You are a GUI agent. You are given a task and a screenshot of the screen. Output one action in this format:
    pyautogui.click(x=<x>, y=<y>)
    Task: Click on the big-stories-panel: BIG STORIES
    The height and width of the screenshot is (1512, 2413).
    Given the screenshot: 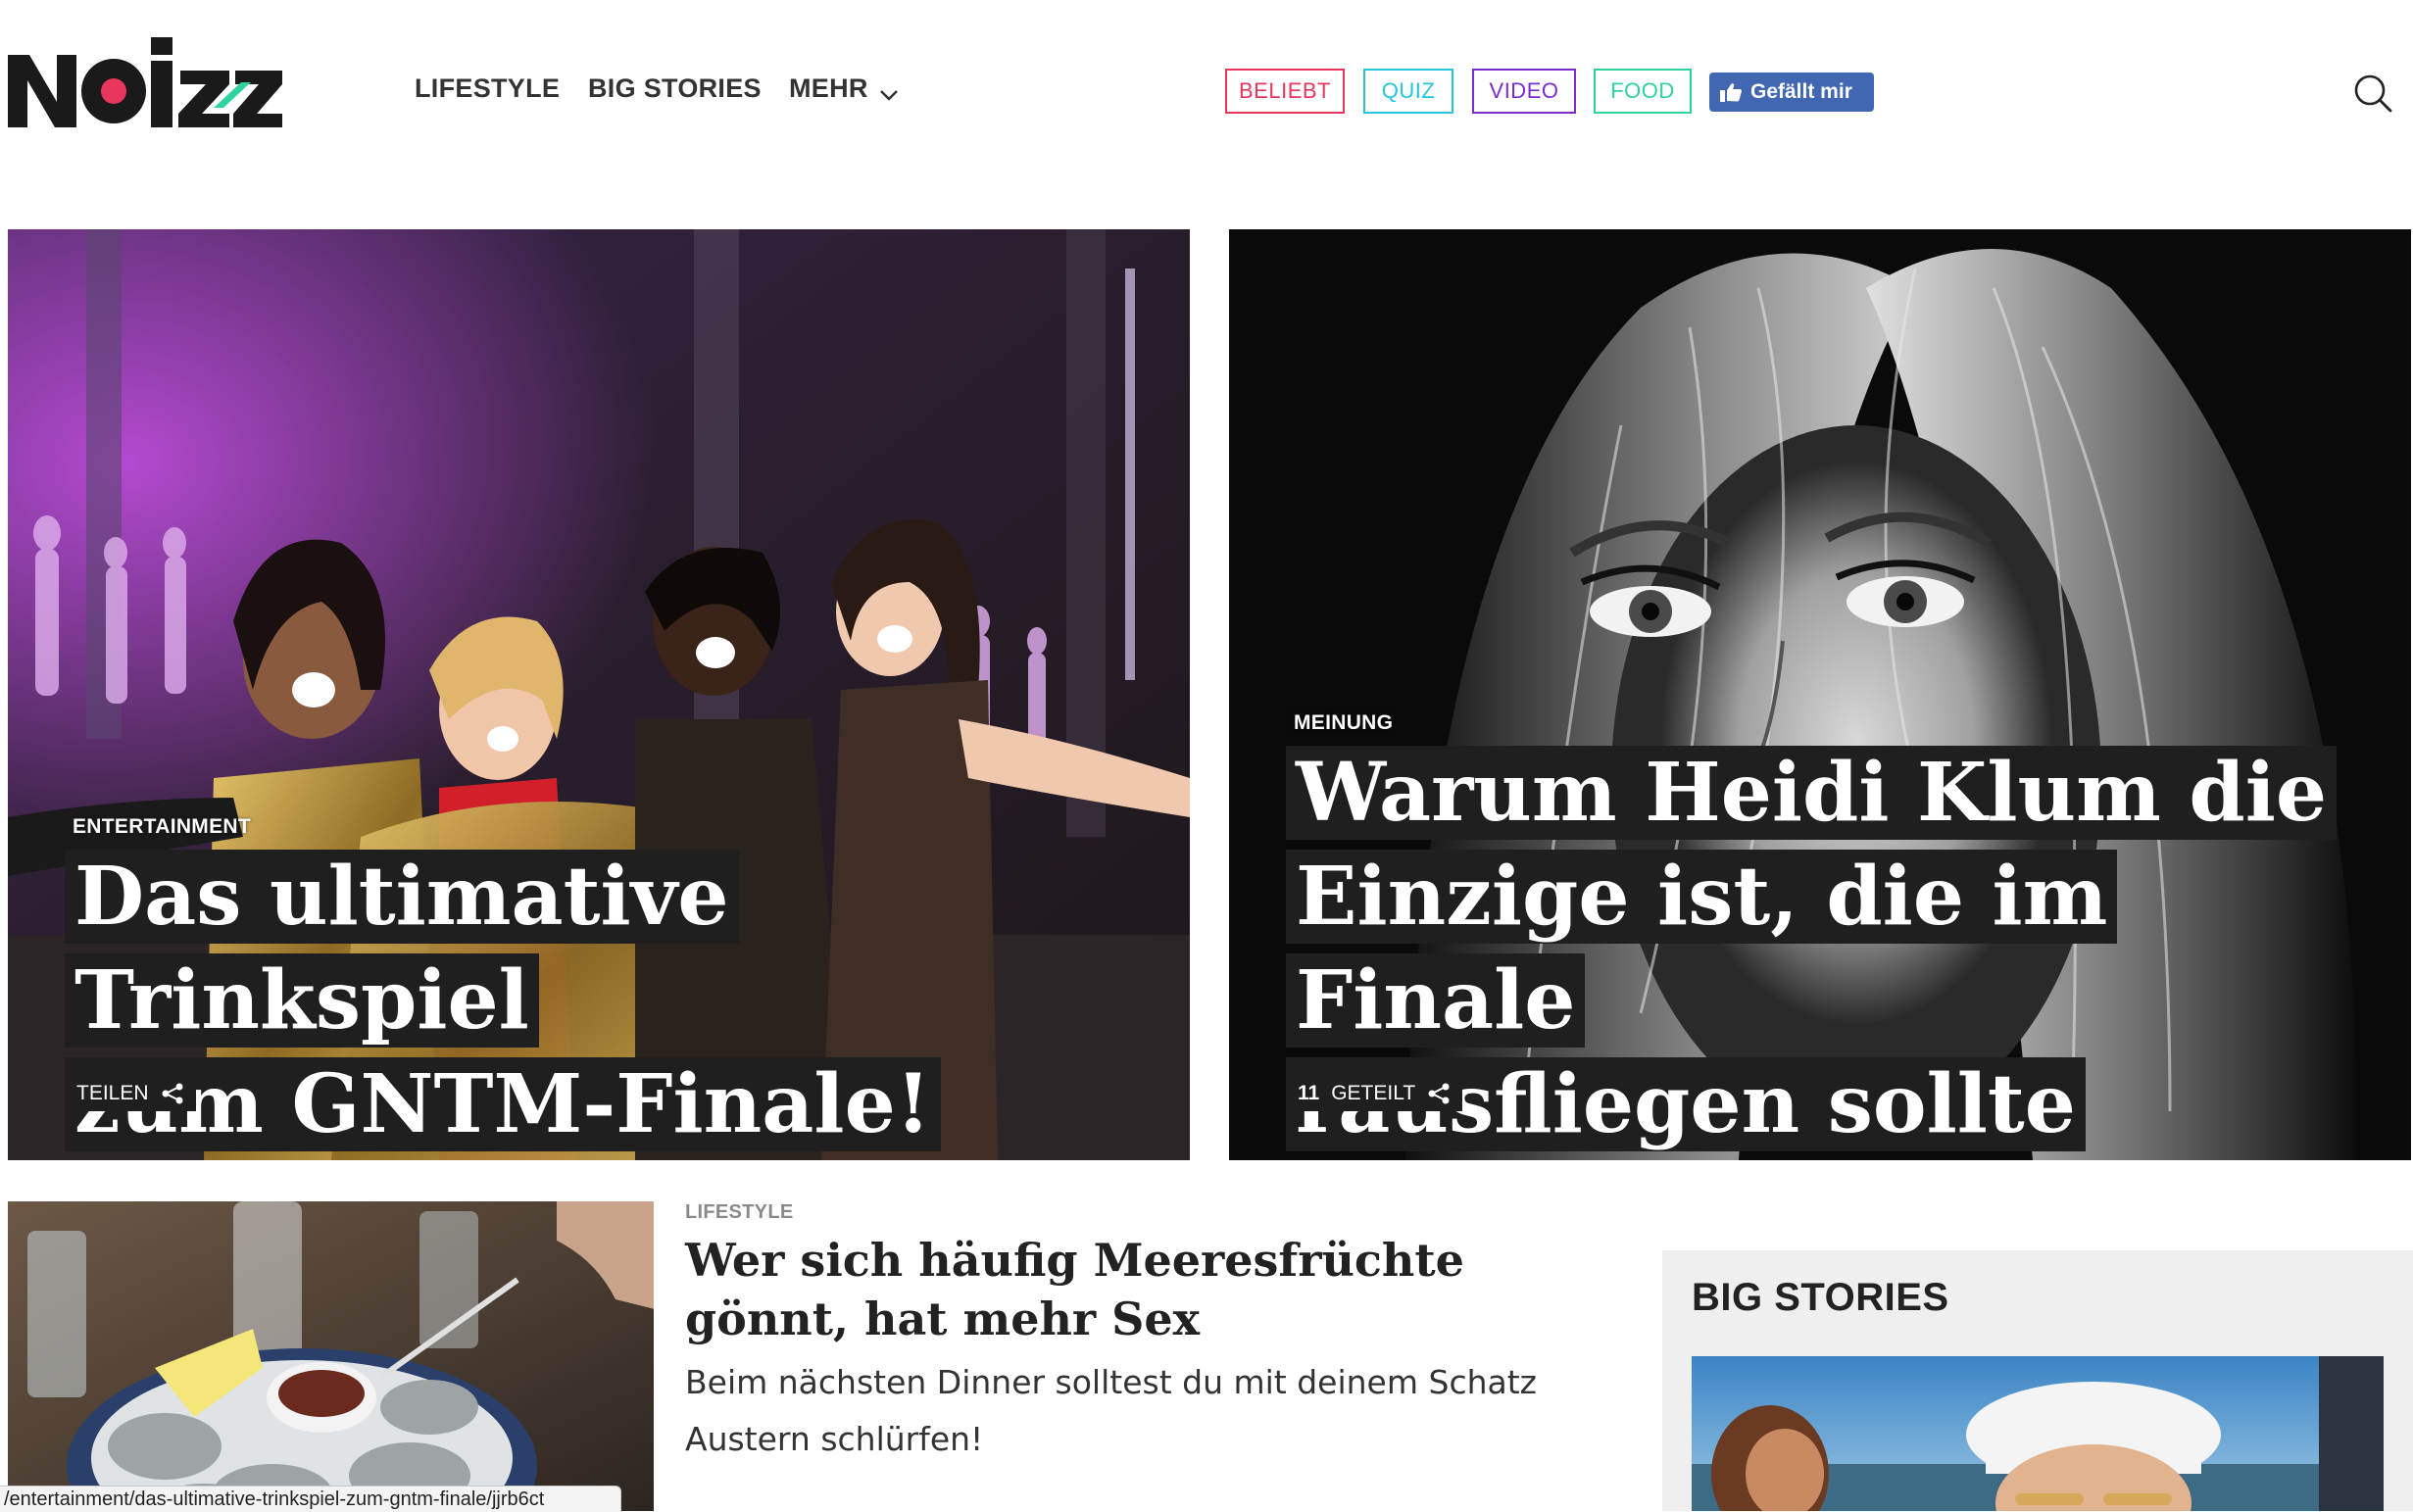 What is the action you would take?
    pyautogui.click(x=2038, y=1380)
    